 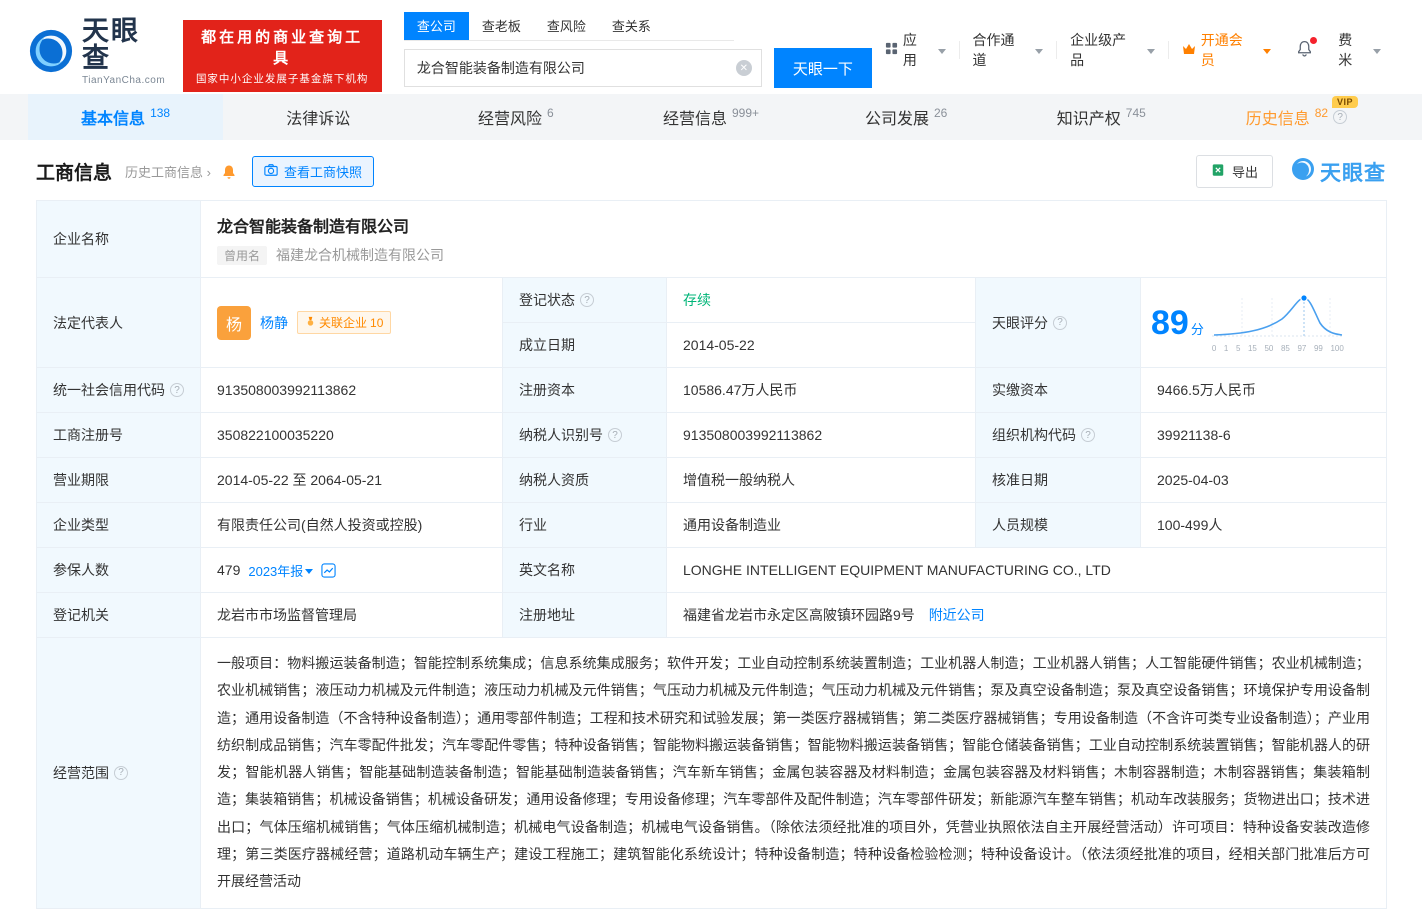 What do you see at coordinates (584, 480) in the screenshot?
I see `taxpayer-quality-label: 纳税人资质` at bounding box center [584, 480].